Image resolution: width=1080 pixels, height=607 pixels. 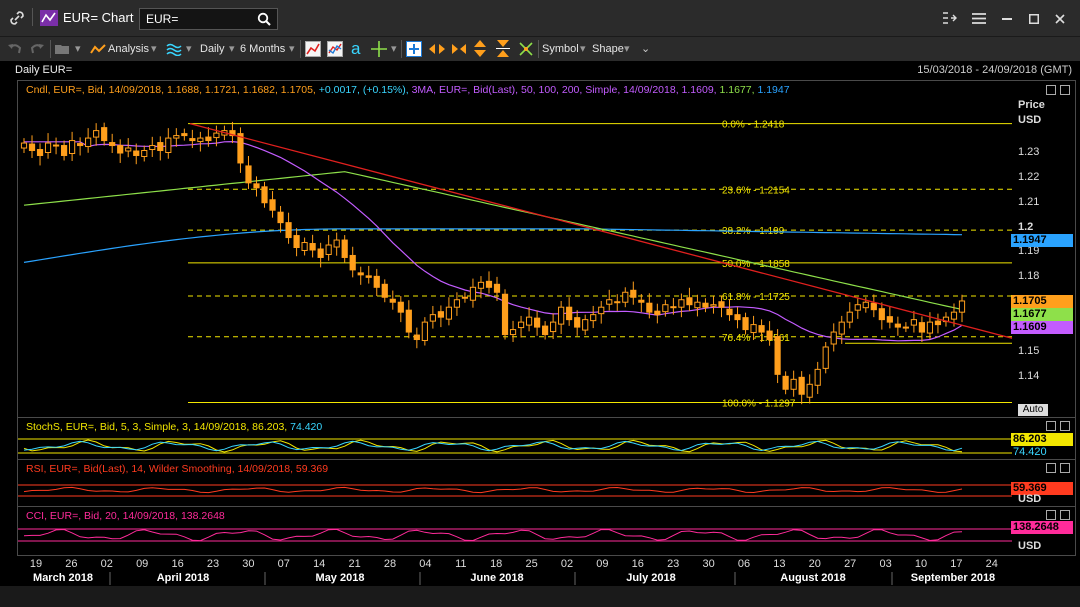 What do you see at coordinates (379, 49) in the screenshot?
I see `crosshair-icon` at bounding box center [379, 49].